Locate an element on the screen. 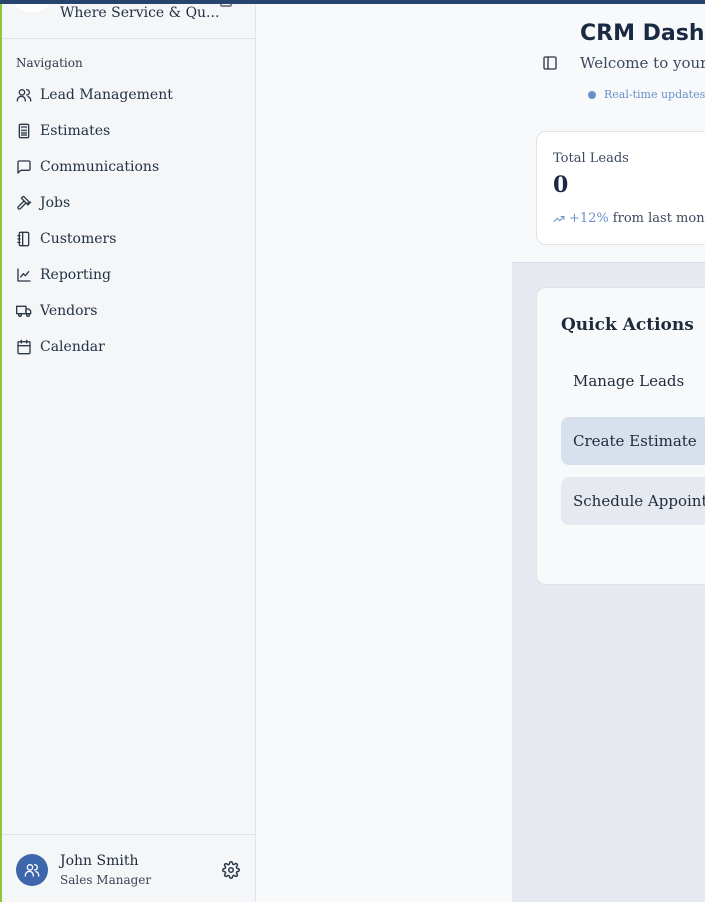 The width and height of the screenshot is (705, 902). stat-value: 0 is located at coordinates (561, 185).